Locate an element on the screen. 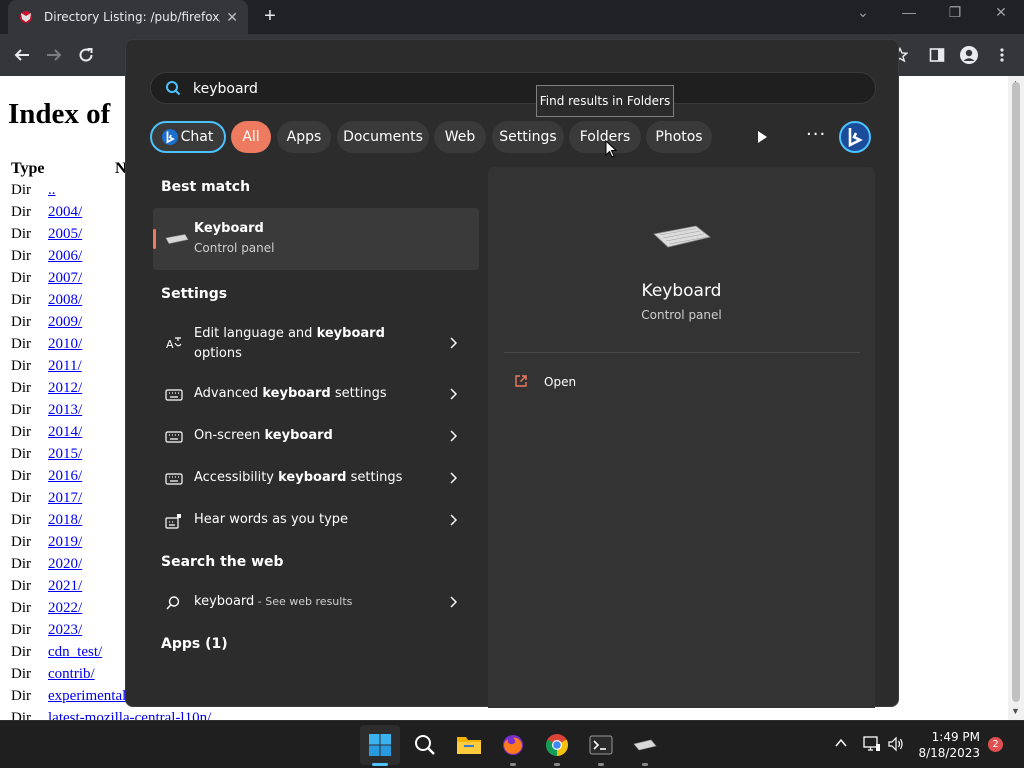 The height and width of the screenshot is (768, 1024). terminal-icon is located at coordinates (601, 745).